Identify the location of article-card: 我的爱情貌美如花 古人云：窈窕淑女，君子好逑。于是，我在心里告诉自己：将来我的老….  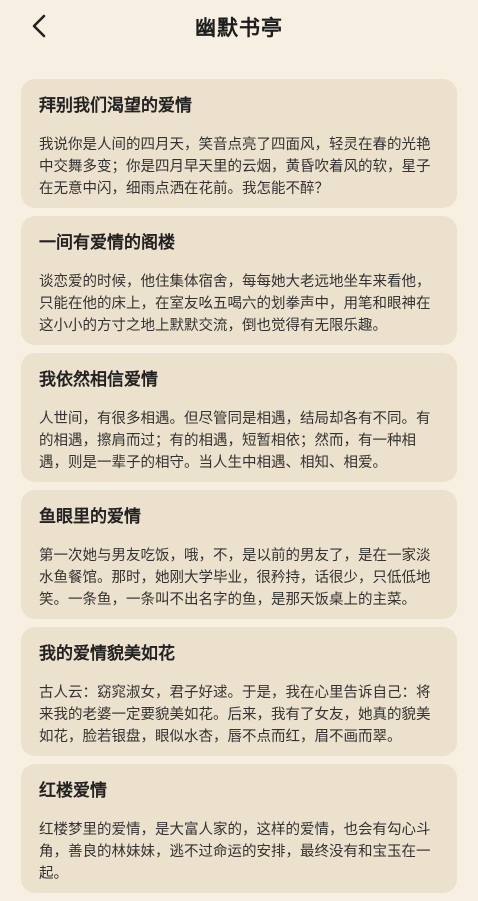
(239, 691).